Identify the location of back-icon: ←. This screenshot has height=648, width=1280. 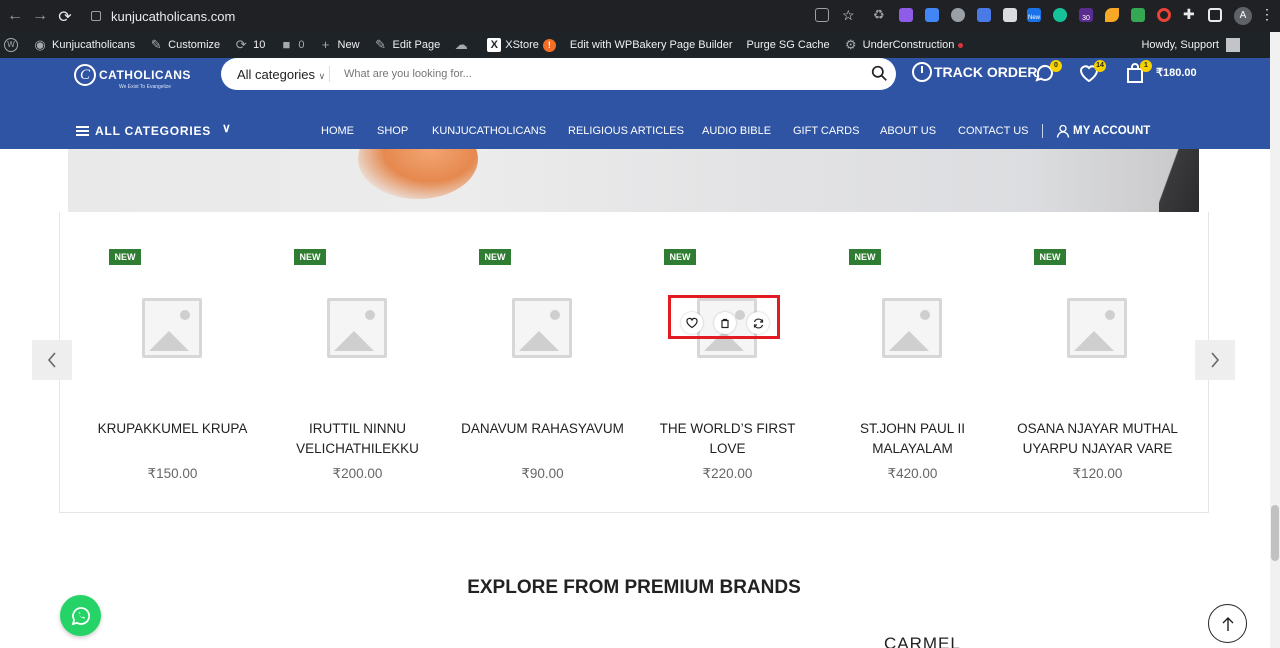
(15, 16).